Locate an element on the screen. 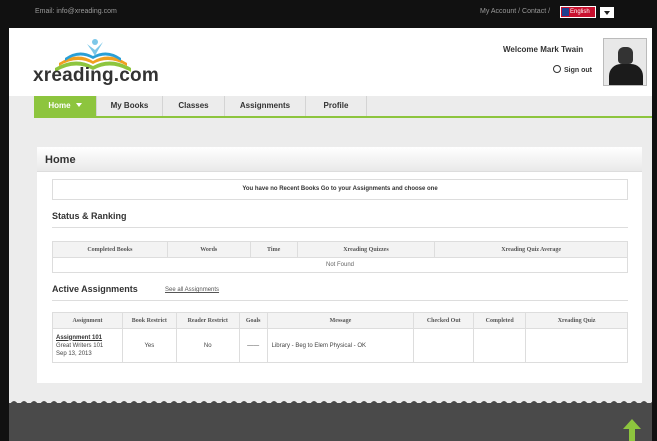  language-label: English is located at coordinates (580, 12).